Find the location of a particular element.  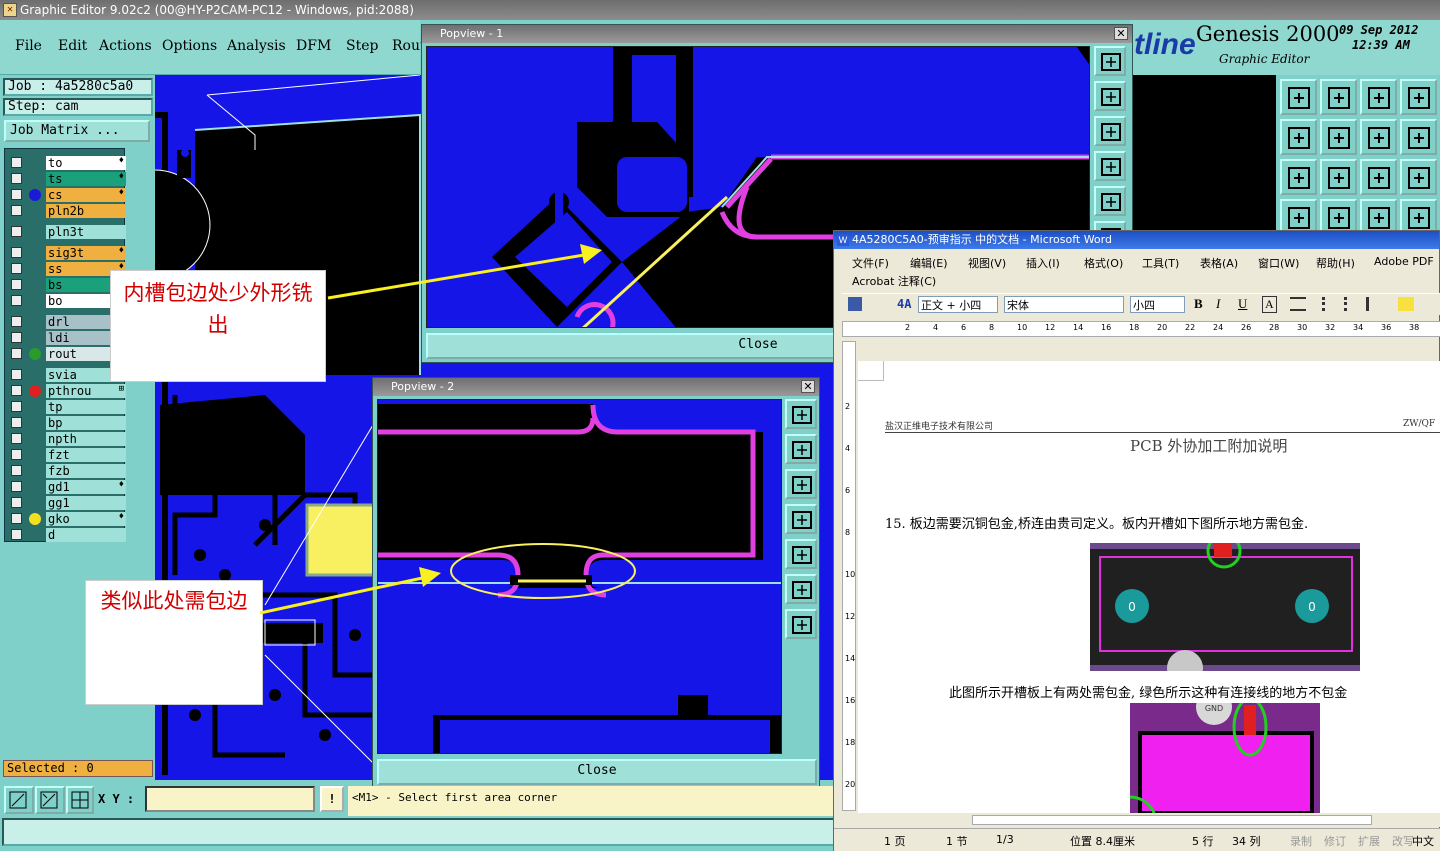

layer-name: pln2b is located at coordinates (86, 211).